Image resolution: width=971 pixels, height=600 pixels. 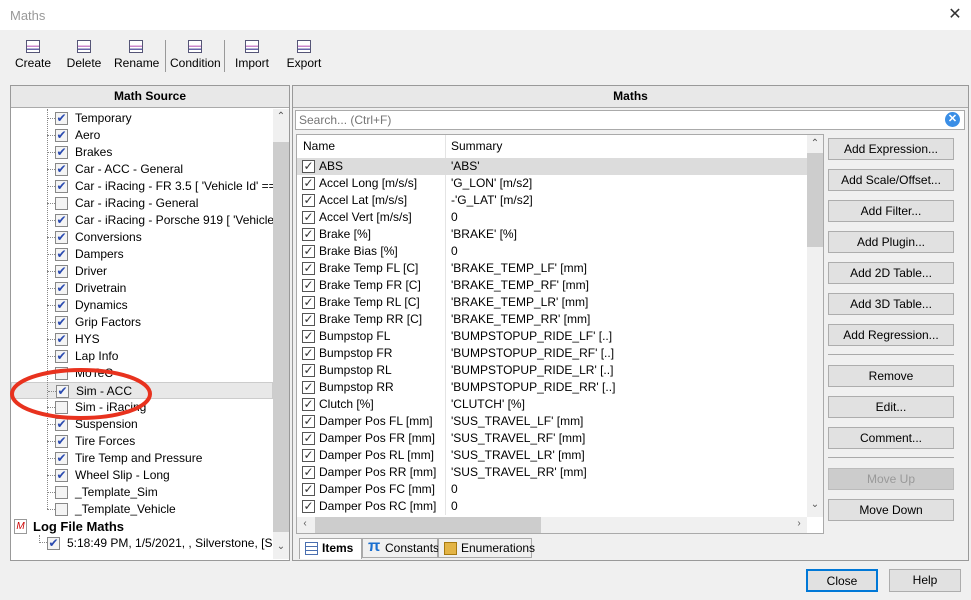 I want to click on table-row: ✓ Brake Temp RL [C] 'BRAKE_TEMP_LR' [mm], so click(x=552, y=302).